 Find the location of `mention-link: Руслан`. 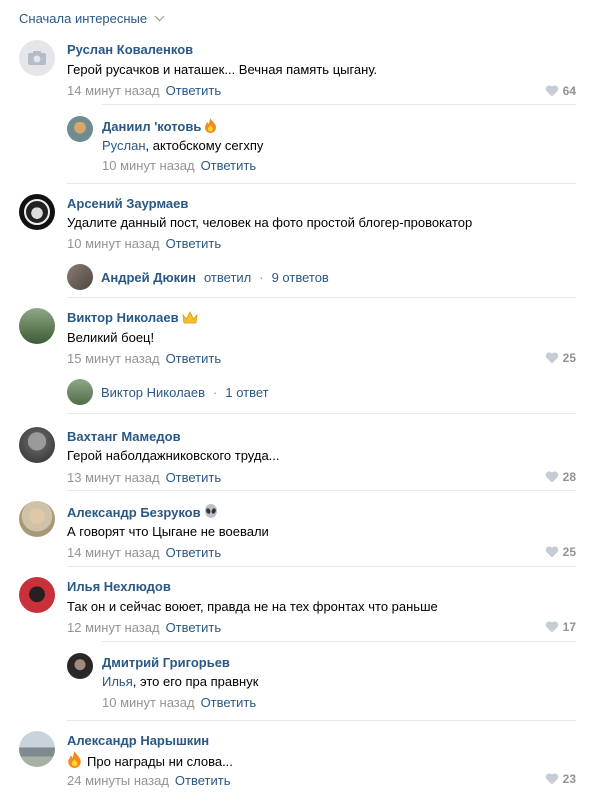

mention-link: Руслан is located at coordinates (124, 145).